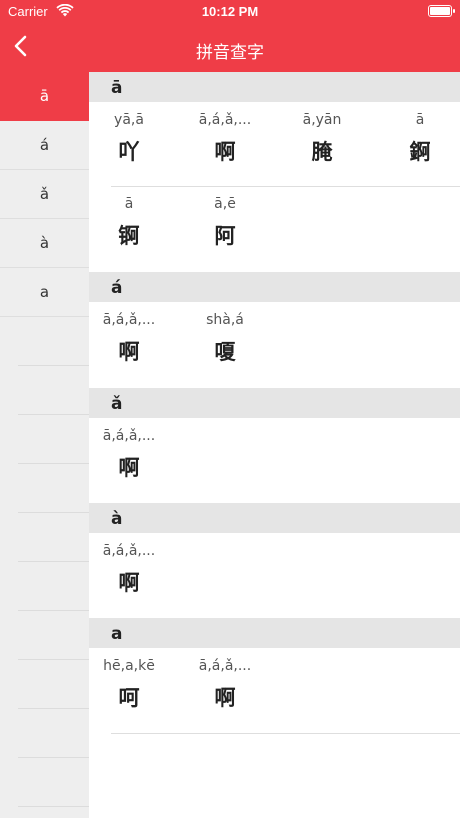 This screenshot has width=460, height=818. I want to click on status-bar: Carrier 10:12 PM, so click(230, 12).